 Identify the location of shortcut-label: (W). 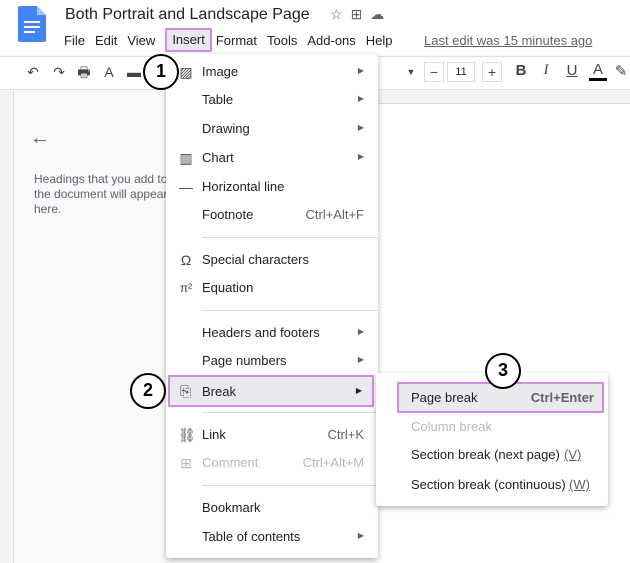
(579, 484).